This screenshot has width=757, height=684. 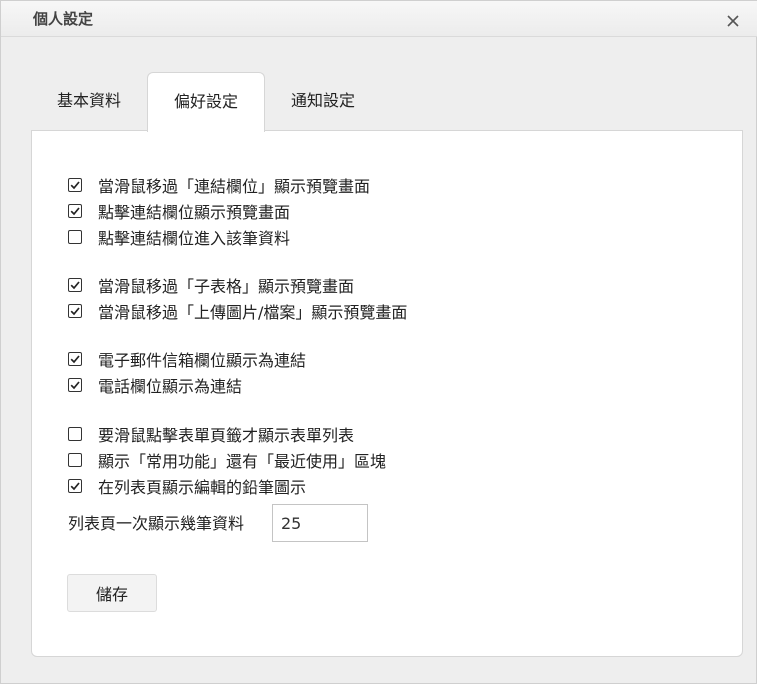 What do you see at coordinates (194, 238) in the screenshot?
I see `option-label: 點擊連結欄位進入該筆資料` at bounding box center [194, 238].